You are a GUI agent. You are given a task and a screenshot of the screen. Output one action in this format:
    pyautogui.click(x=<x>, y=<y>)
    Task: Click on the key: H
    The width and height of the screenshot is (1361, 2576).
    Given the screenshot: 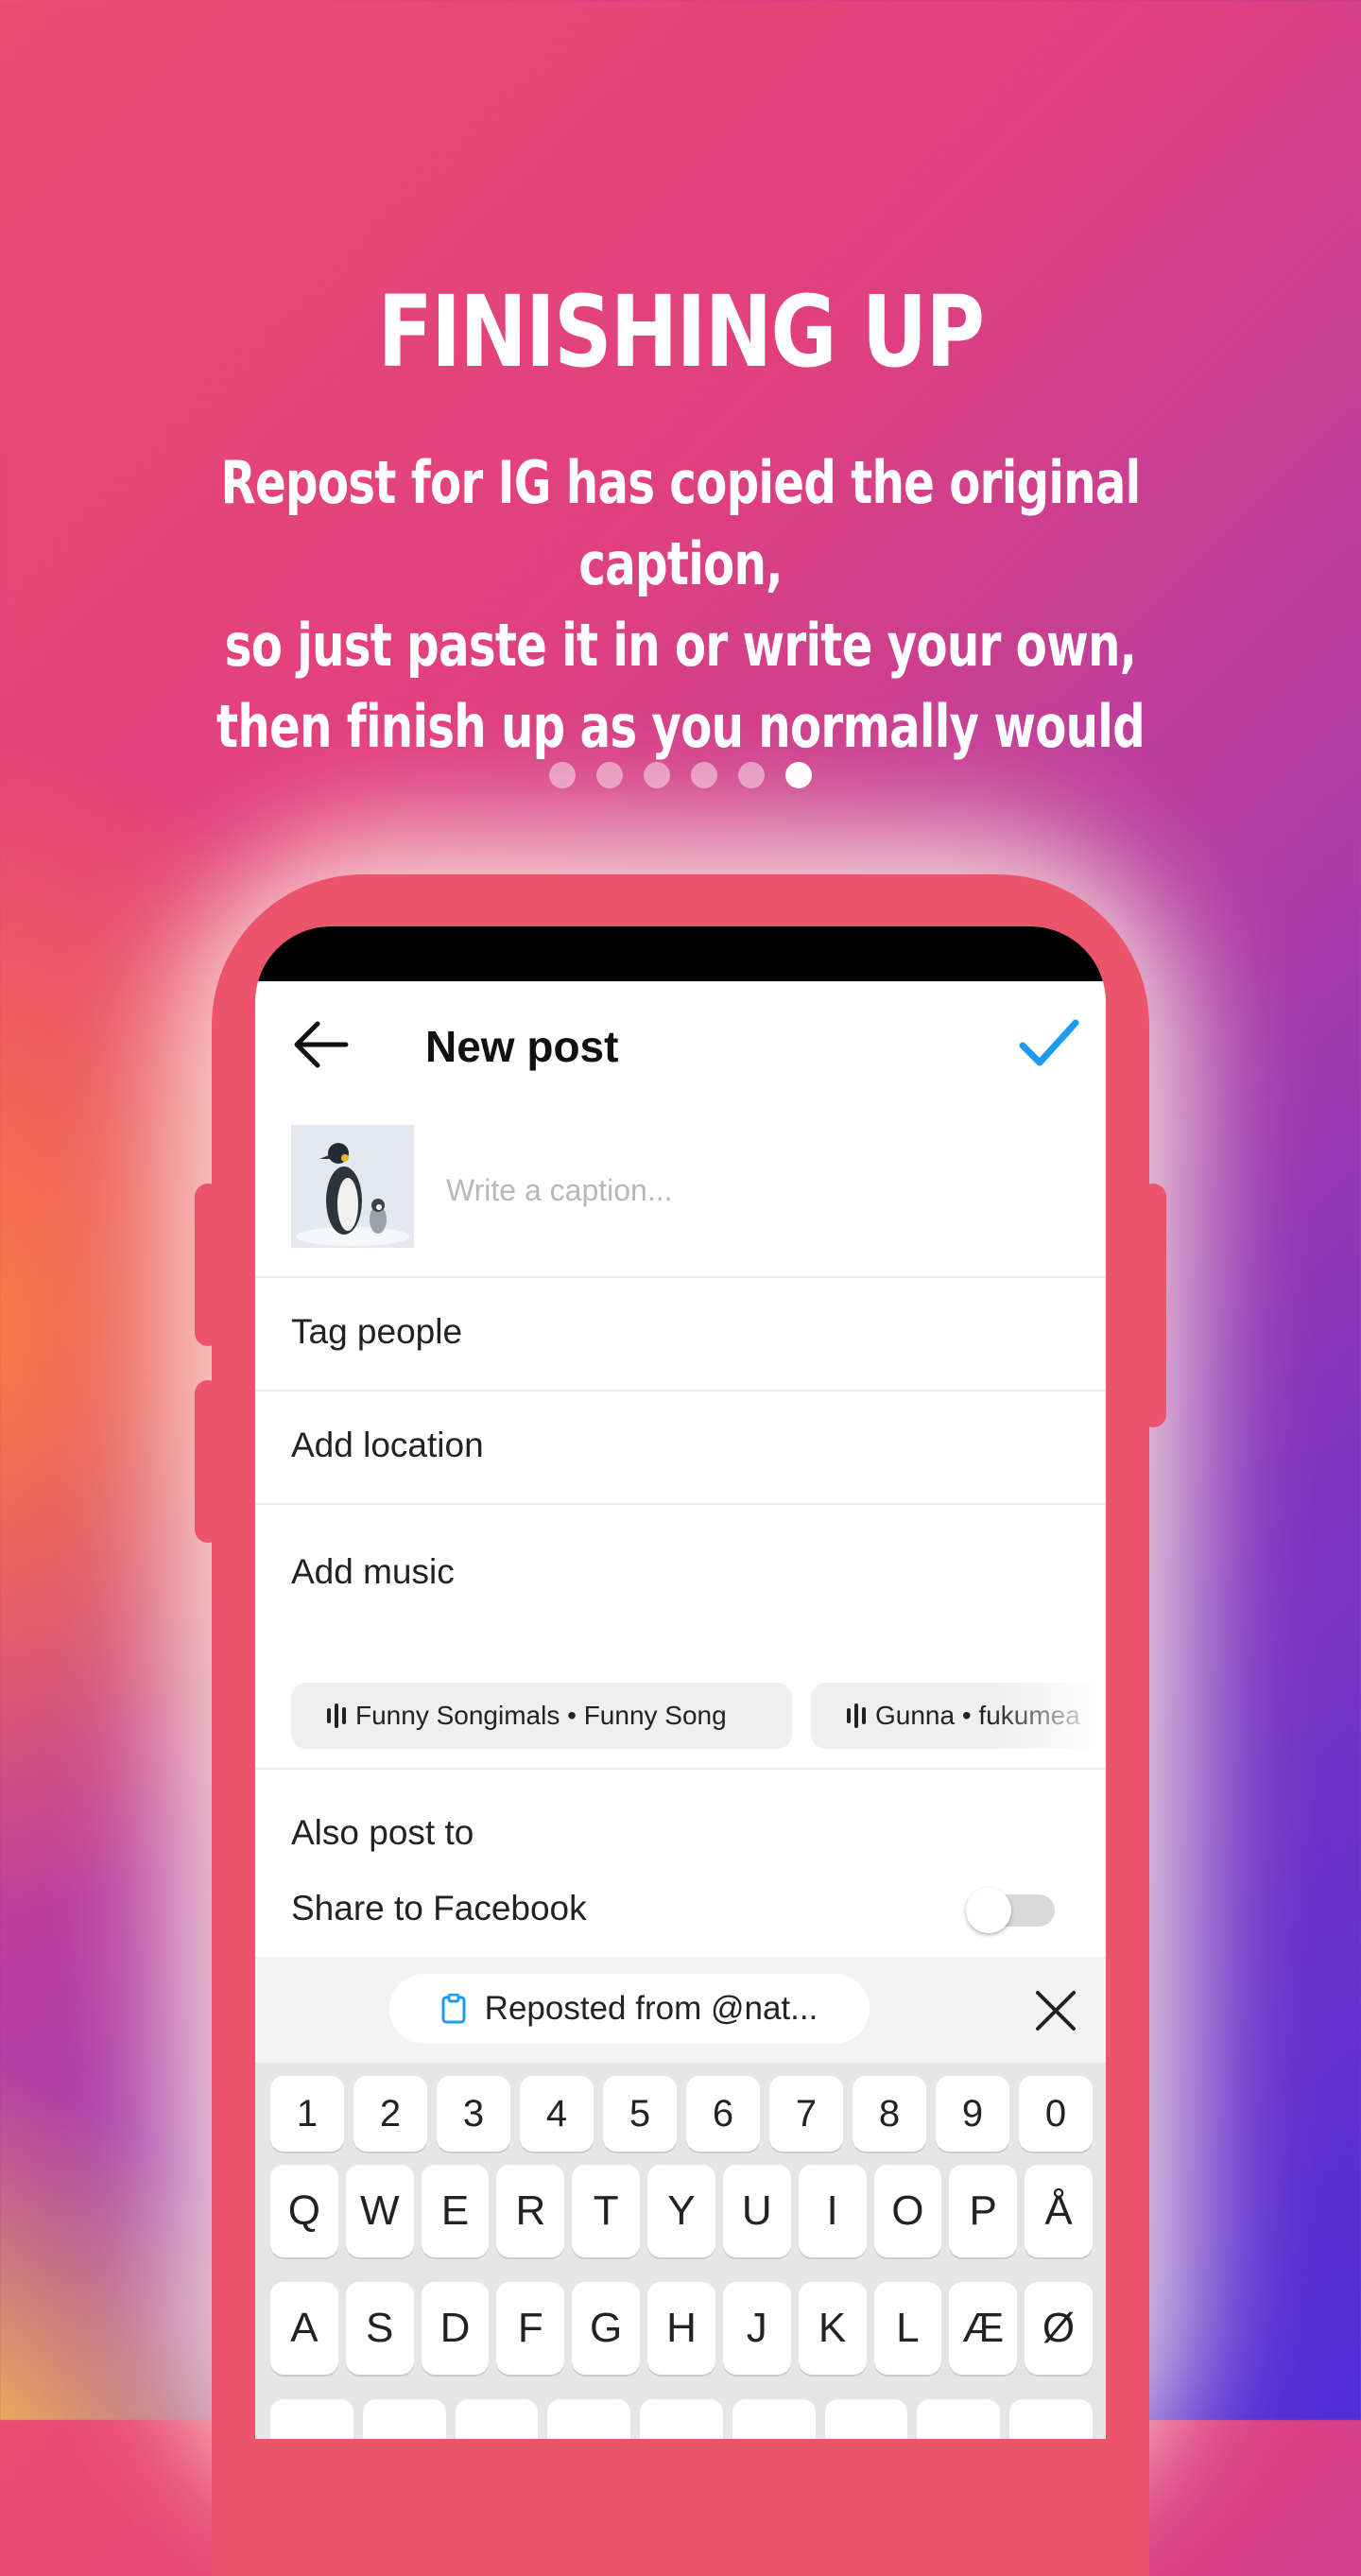 What is the action you would take?
    pyautogui.click(x=681, y=2329)
    